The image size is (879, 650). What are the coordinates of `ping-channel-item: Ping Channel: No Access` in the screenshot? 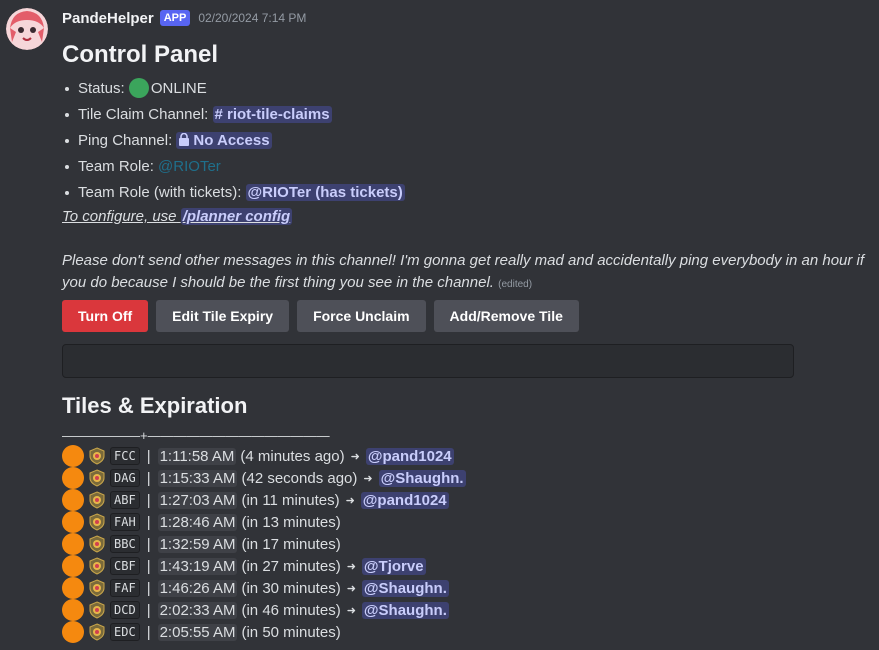 It's located at (472, 141).